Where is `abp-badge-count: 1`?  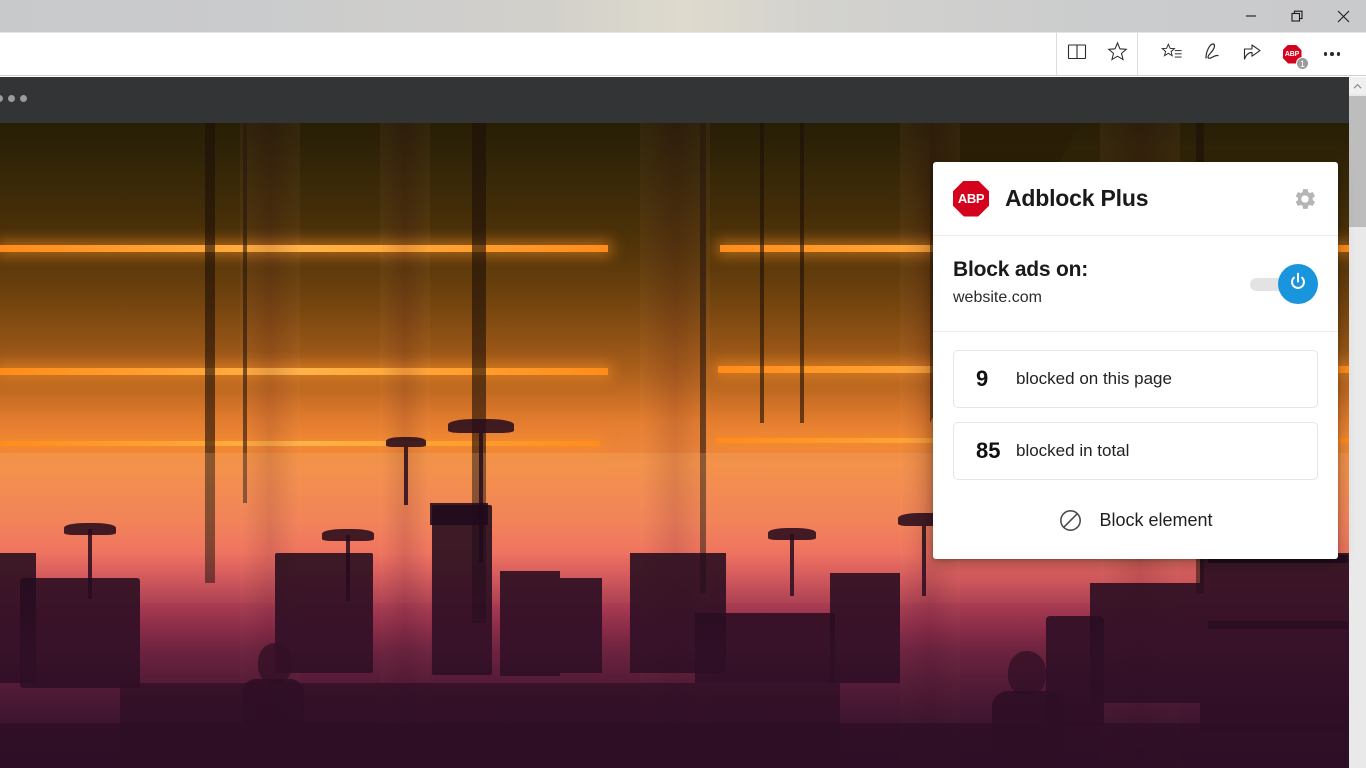
abp-badge-count: 1 is located at coordinates (1302, 63).